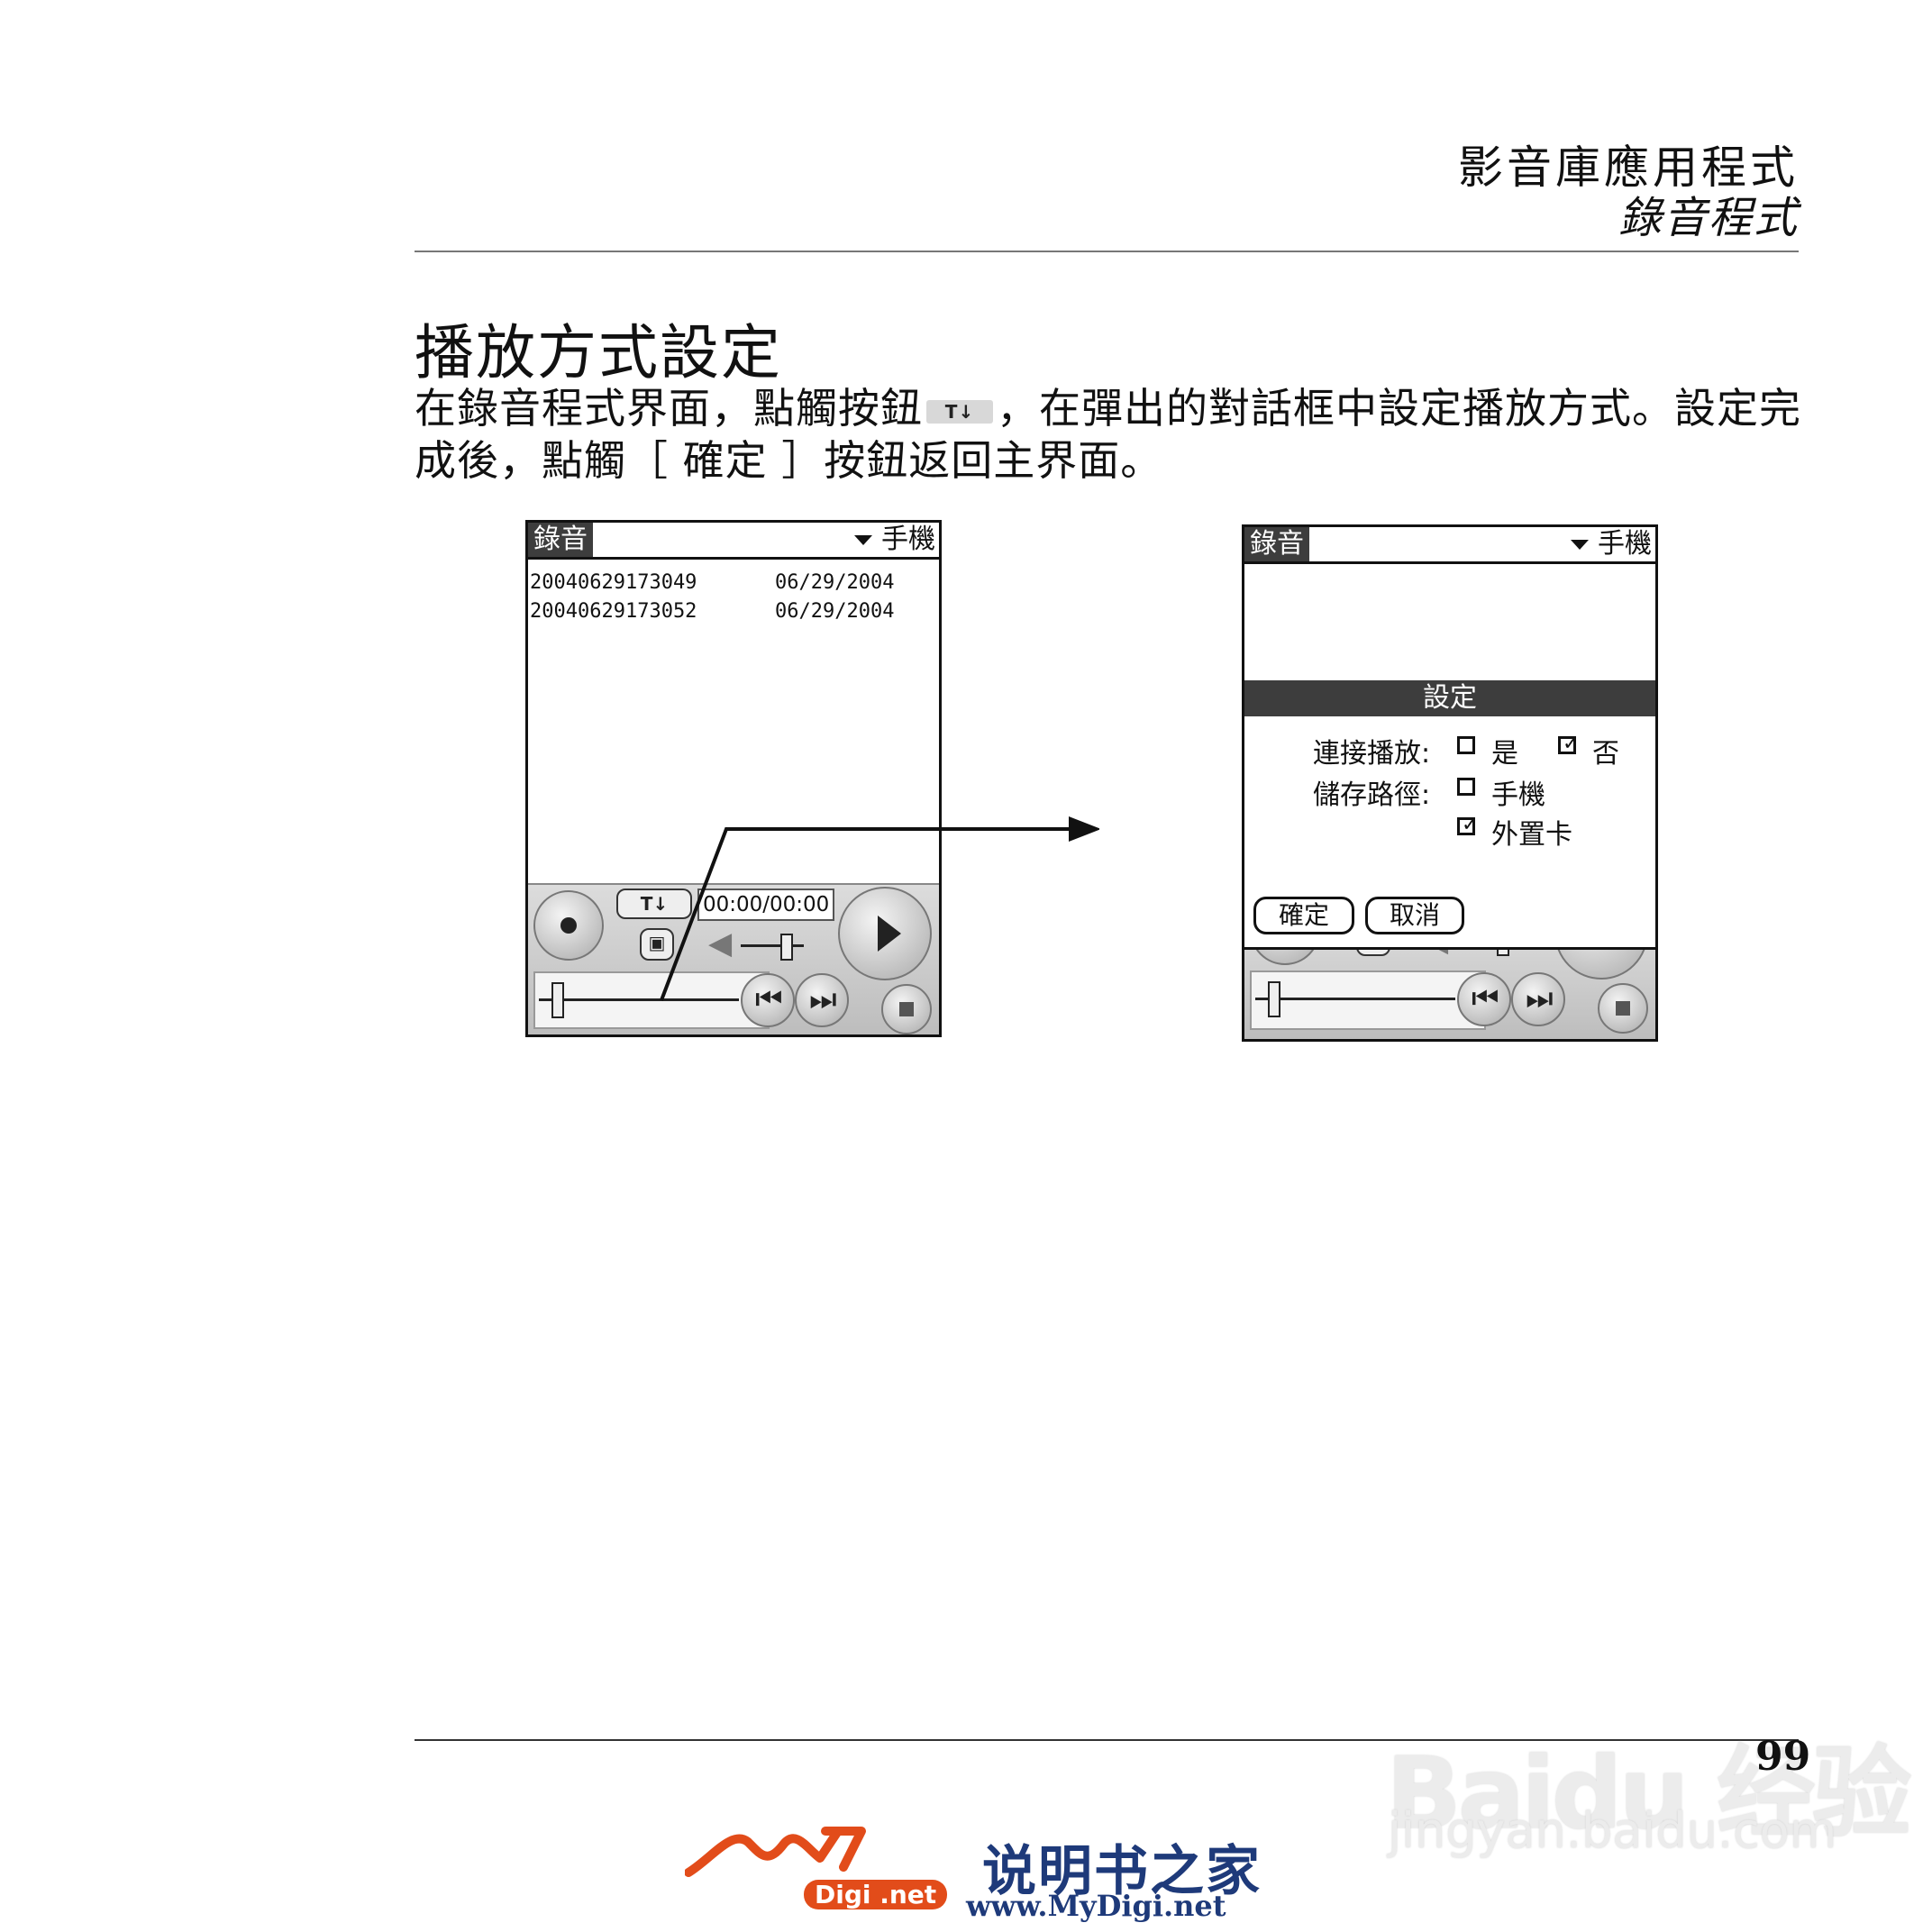 This screenshot has width=1932, height=1932. Describe the element at coordinates (775, 1852) in the screenshot. I see `mydigi-logo-swoosh` at that location.